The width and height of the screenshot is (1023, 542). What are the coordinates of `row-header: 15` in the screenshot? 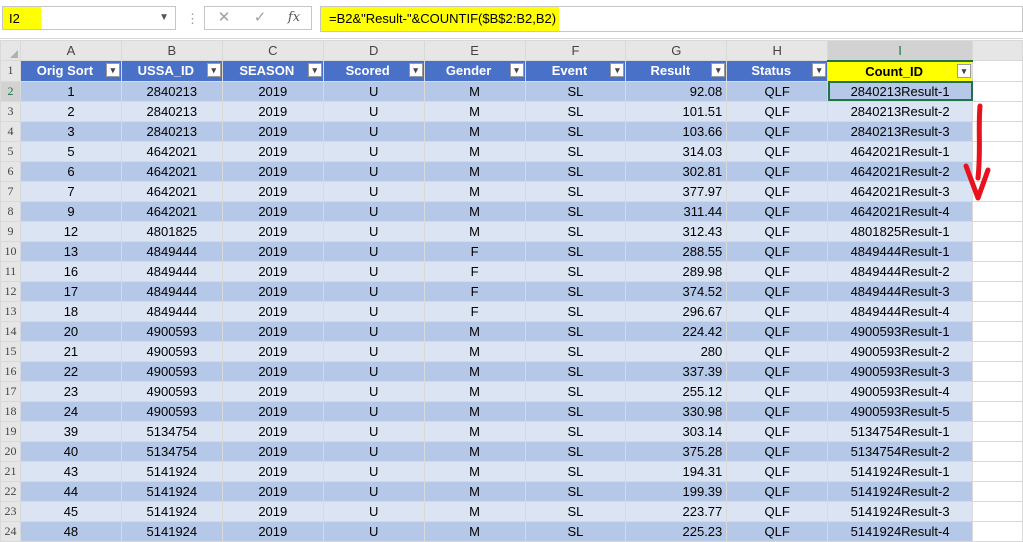 It's located at (10, 351).